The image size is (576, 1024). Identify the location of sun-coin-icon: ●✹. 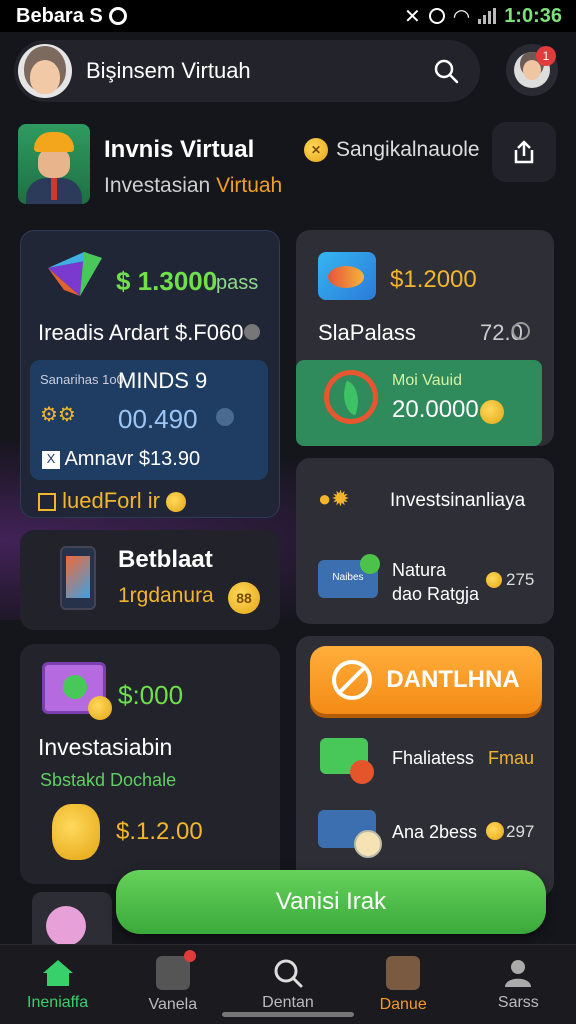
(334, 498).